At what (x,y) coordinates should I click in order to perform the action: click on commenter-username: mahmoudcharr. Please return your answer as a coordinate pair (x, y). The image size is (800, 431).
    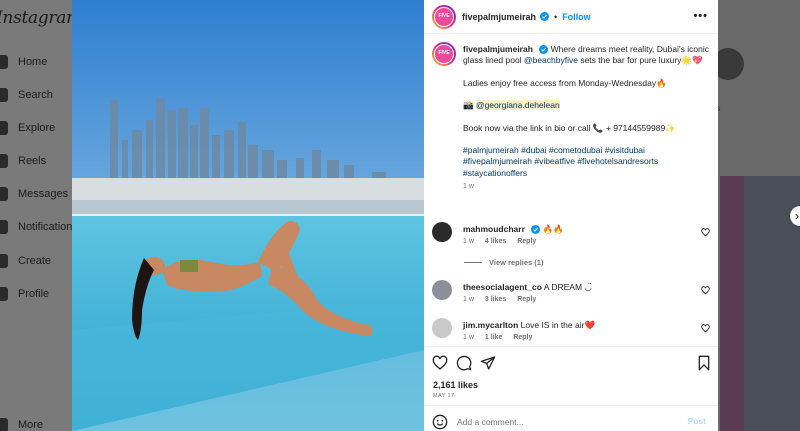
    Looking at the image, I should click on (494, 229).